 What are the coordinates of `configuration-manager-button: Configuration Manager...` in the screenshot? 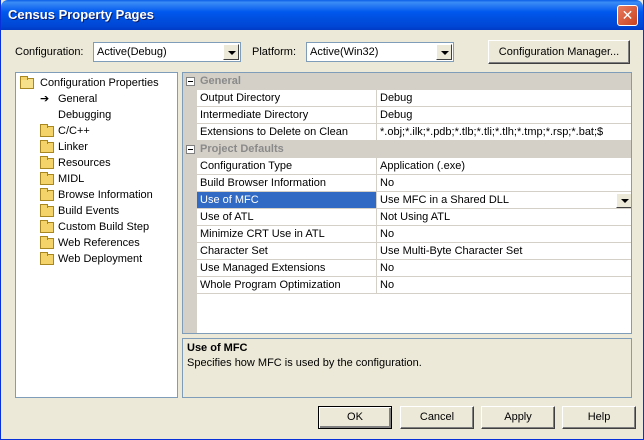 It's located at (559, 52).